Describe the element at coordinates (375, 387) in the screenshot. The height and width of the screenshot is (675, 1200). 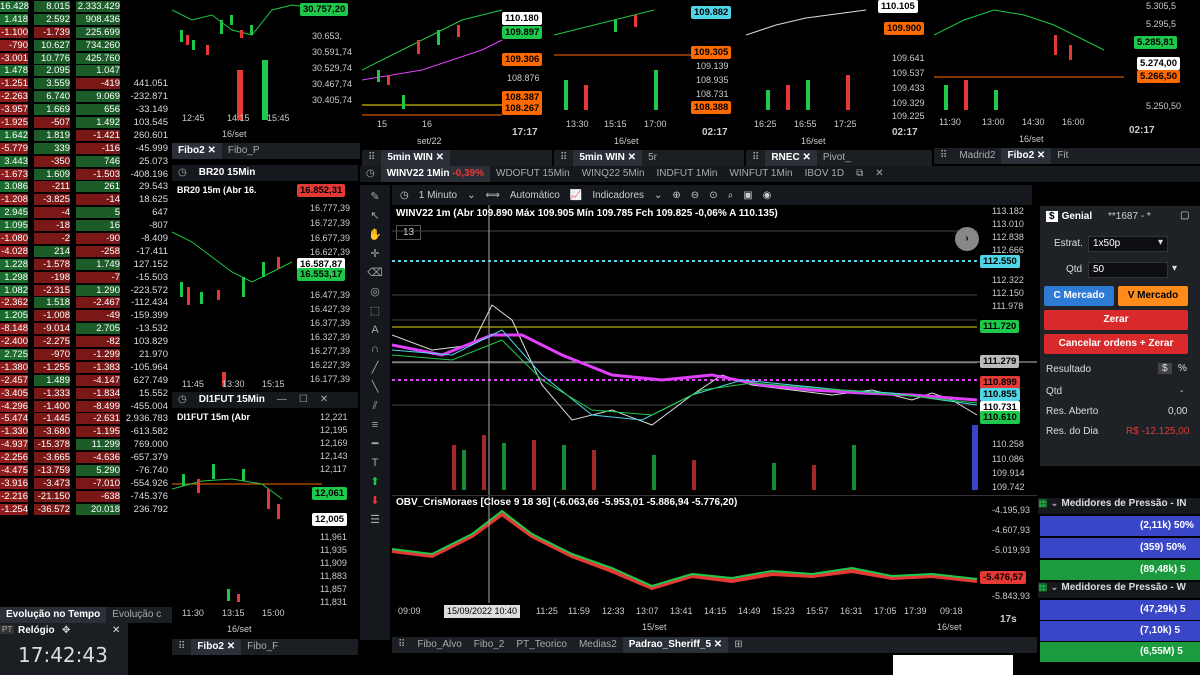
I see `ray-icon: ╲` at that location.